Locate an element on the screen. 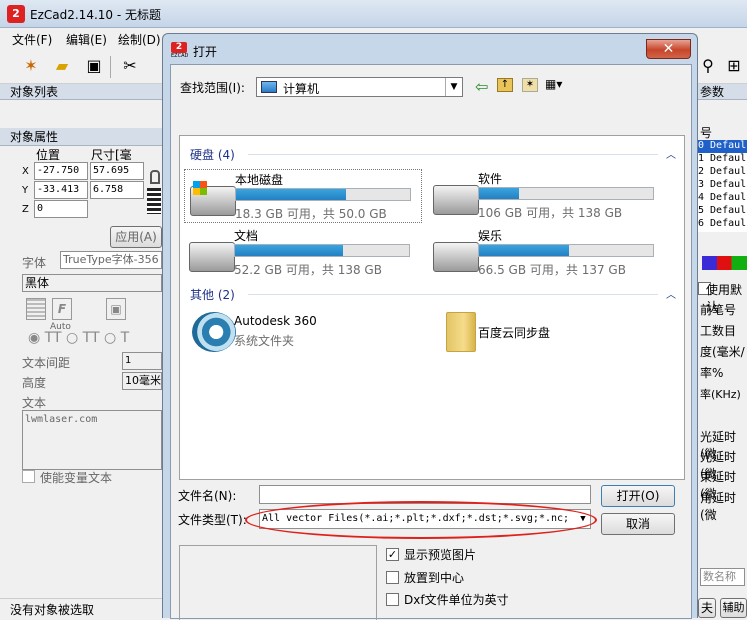 This screenshot has width=747, height=620. text-save-icon: ▣ is located at coordinates (116, 309).